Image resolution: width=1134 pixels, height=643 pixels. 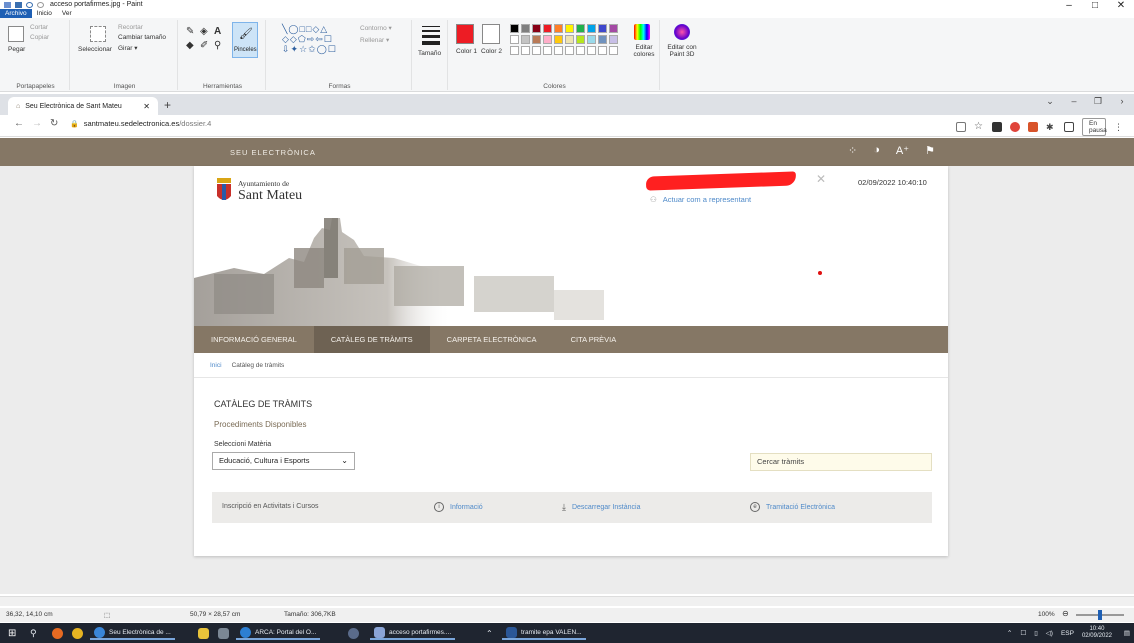 What do you see at coordinates (203, 633) in the screenshot?
I see `file-explorer-icon` at bounding box center [203, 633].